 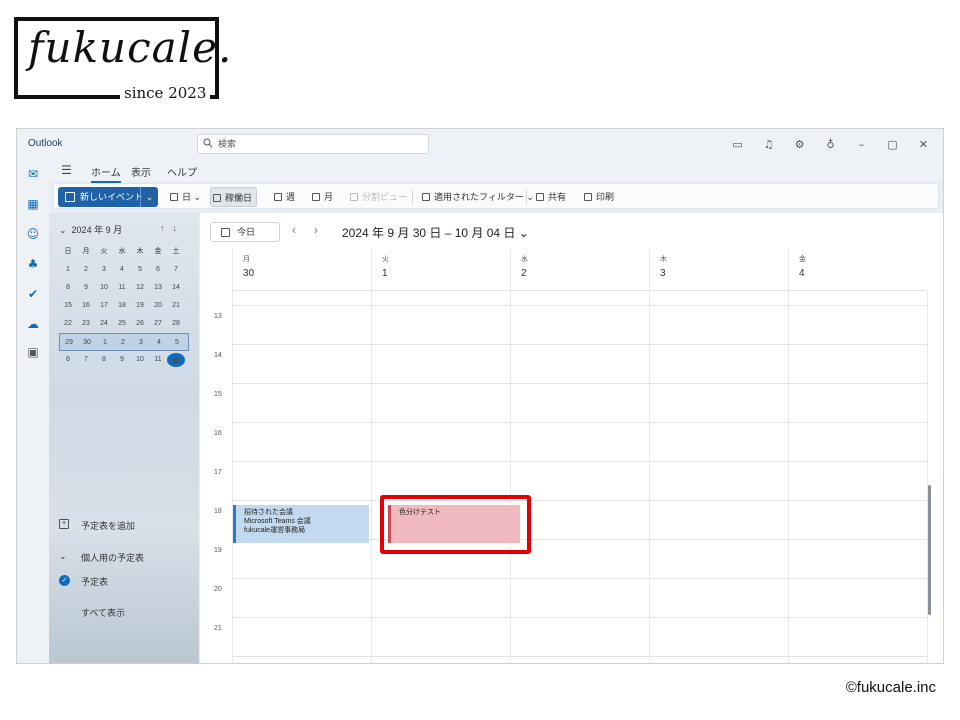 I want to click on calendar-icon: ▦, so click(x=33, y=204).